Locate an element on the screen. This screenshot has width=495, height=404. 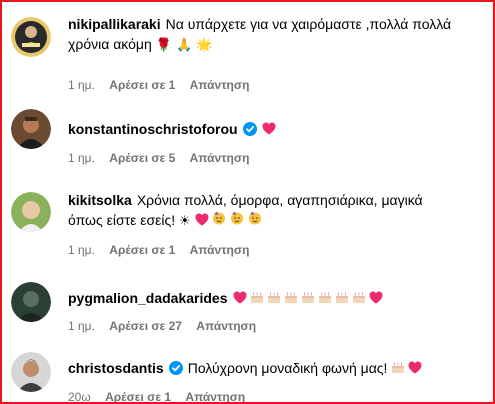
comment-content: Πολύχρονη μοναδική φωνή μας! is located at coordinates (287, 368).